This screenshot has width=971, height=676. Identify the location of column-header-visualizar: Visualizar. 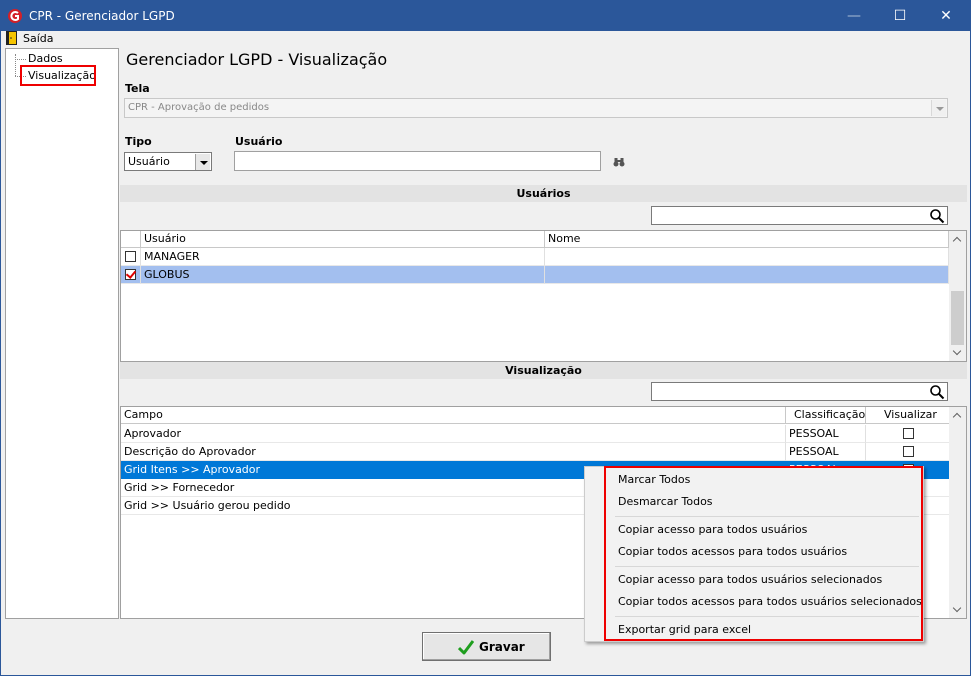
(908, 415).